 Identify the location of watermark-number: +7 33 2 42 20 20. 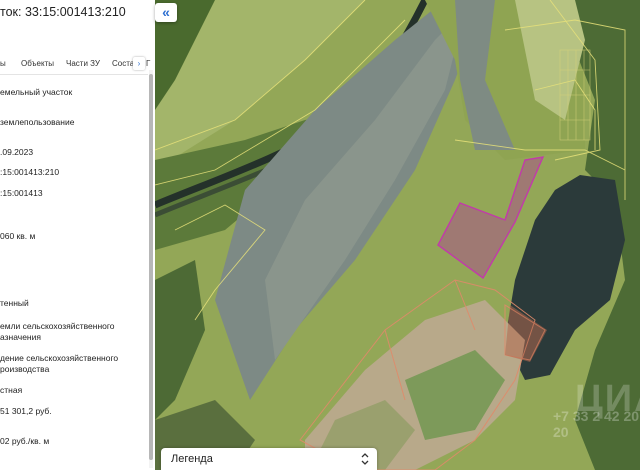
(596, 424).